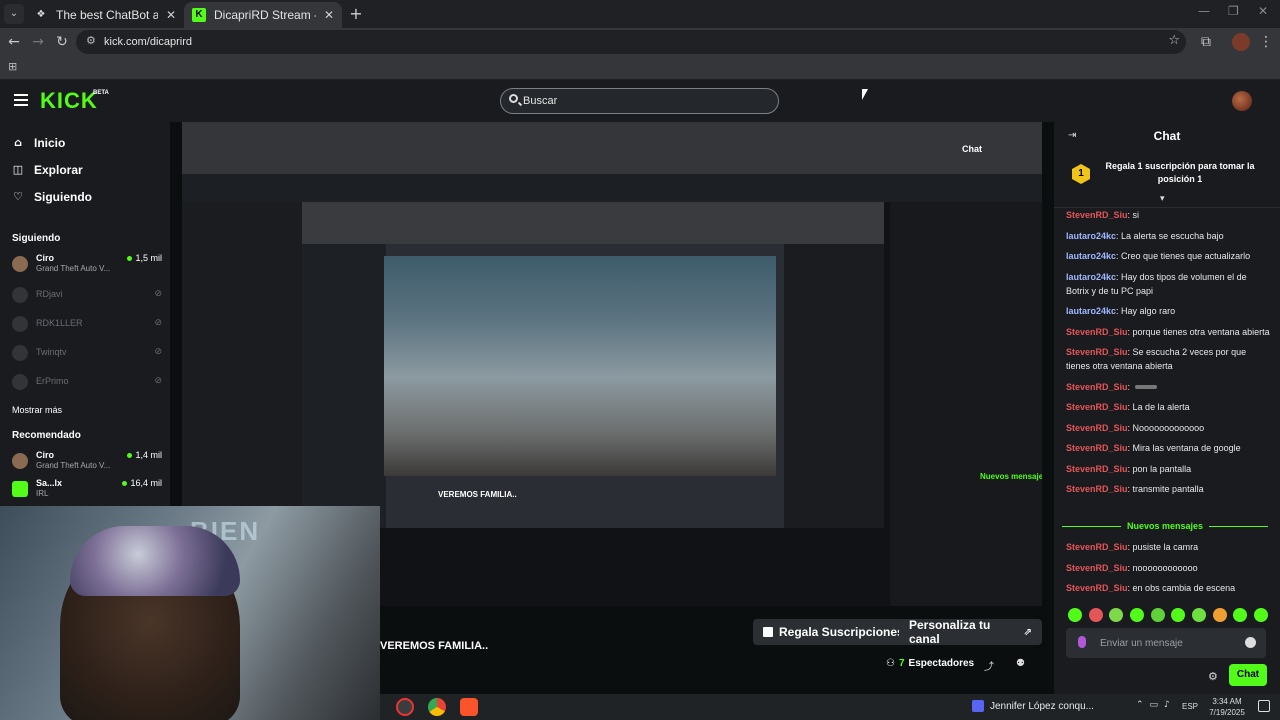 This screenshot has width=1280, height=720. What do you see at coordinates (469, 707) in the screenshot?
I see `brave-icon` at bounding box center [469, 707].